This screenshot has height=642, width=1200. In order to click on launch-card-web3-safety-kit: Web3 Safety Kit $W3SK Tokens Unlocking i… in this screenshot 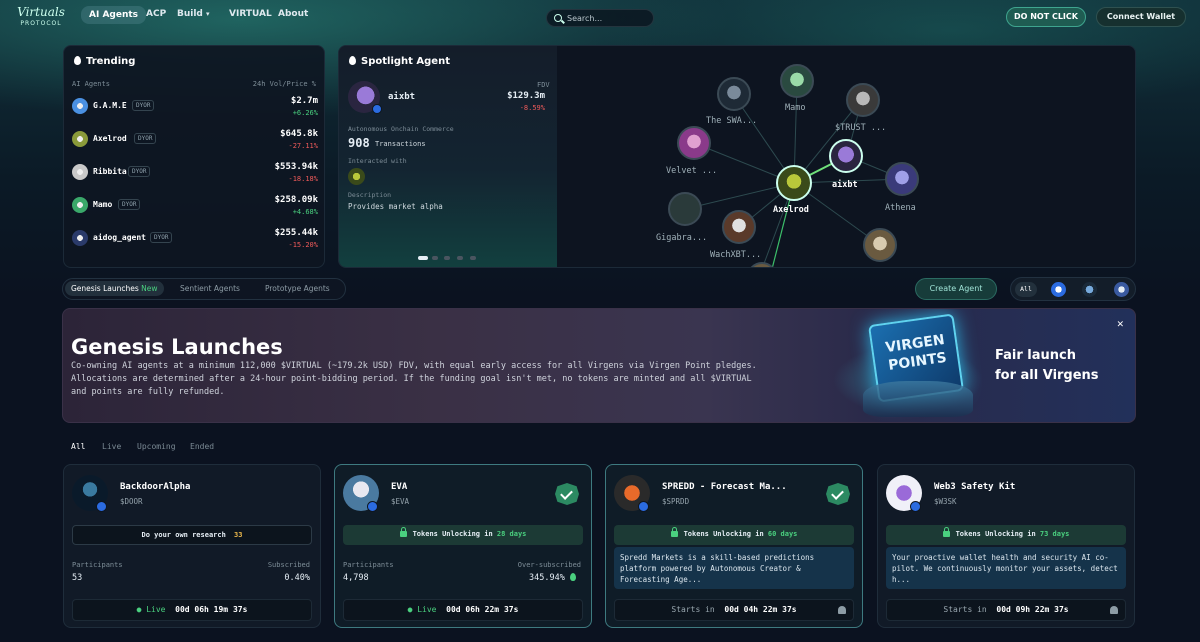, I will do `click(1006, 546)`.